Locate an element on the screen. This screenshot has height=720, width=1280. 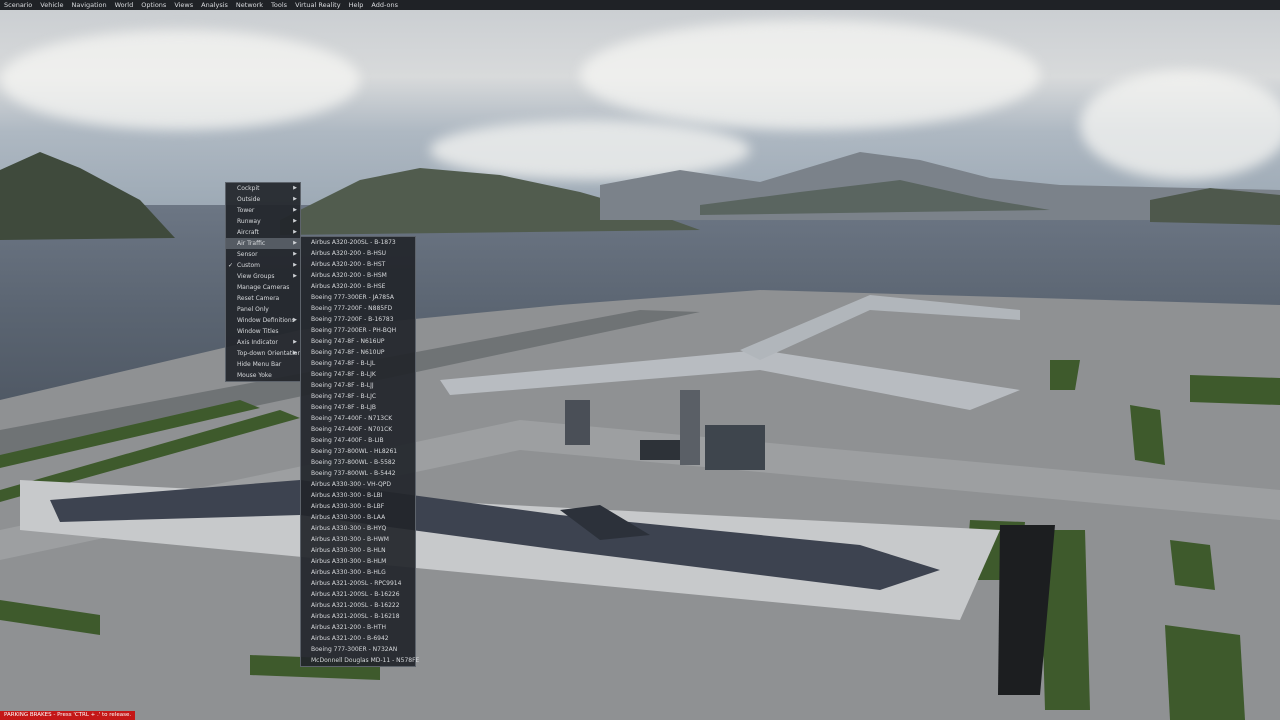
views-item-cockpit: Cockpit ▶ is located at coordinates (263, 188).